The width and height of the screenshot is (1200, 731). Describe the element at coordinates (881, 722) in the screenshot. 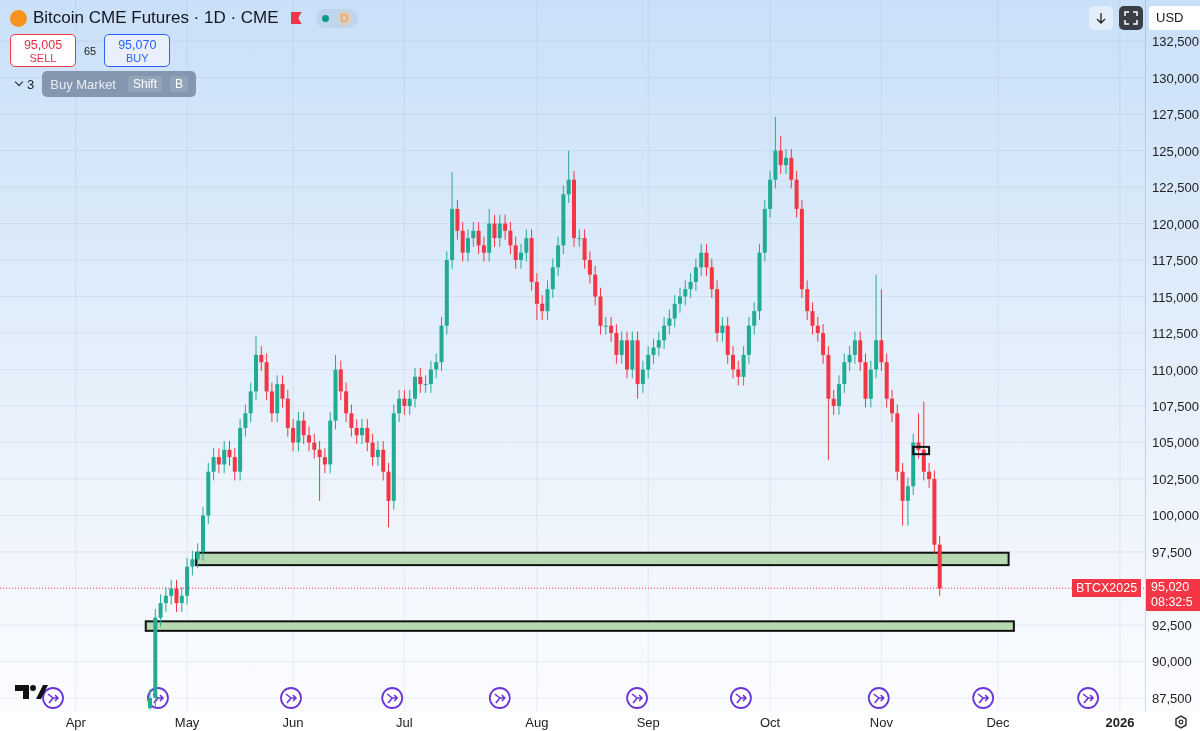

I see `time-axis-label: Nov` at that location.